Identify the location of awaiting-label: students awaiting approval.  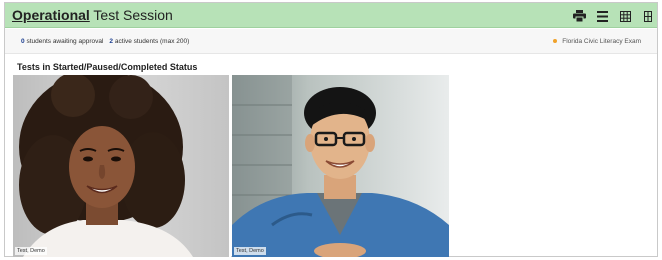
(65, 41).